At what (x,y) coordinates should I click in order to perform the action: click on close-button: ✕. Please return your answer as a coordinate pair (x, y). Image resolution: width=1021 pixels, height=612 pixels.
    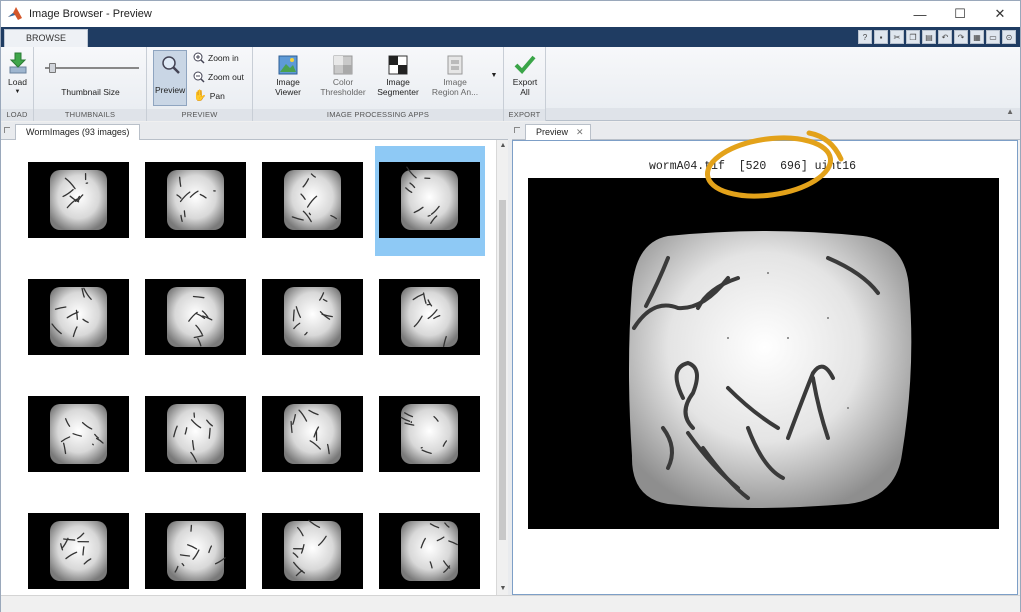
    Looking at the image, I should click on (1000, 14).